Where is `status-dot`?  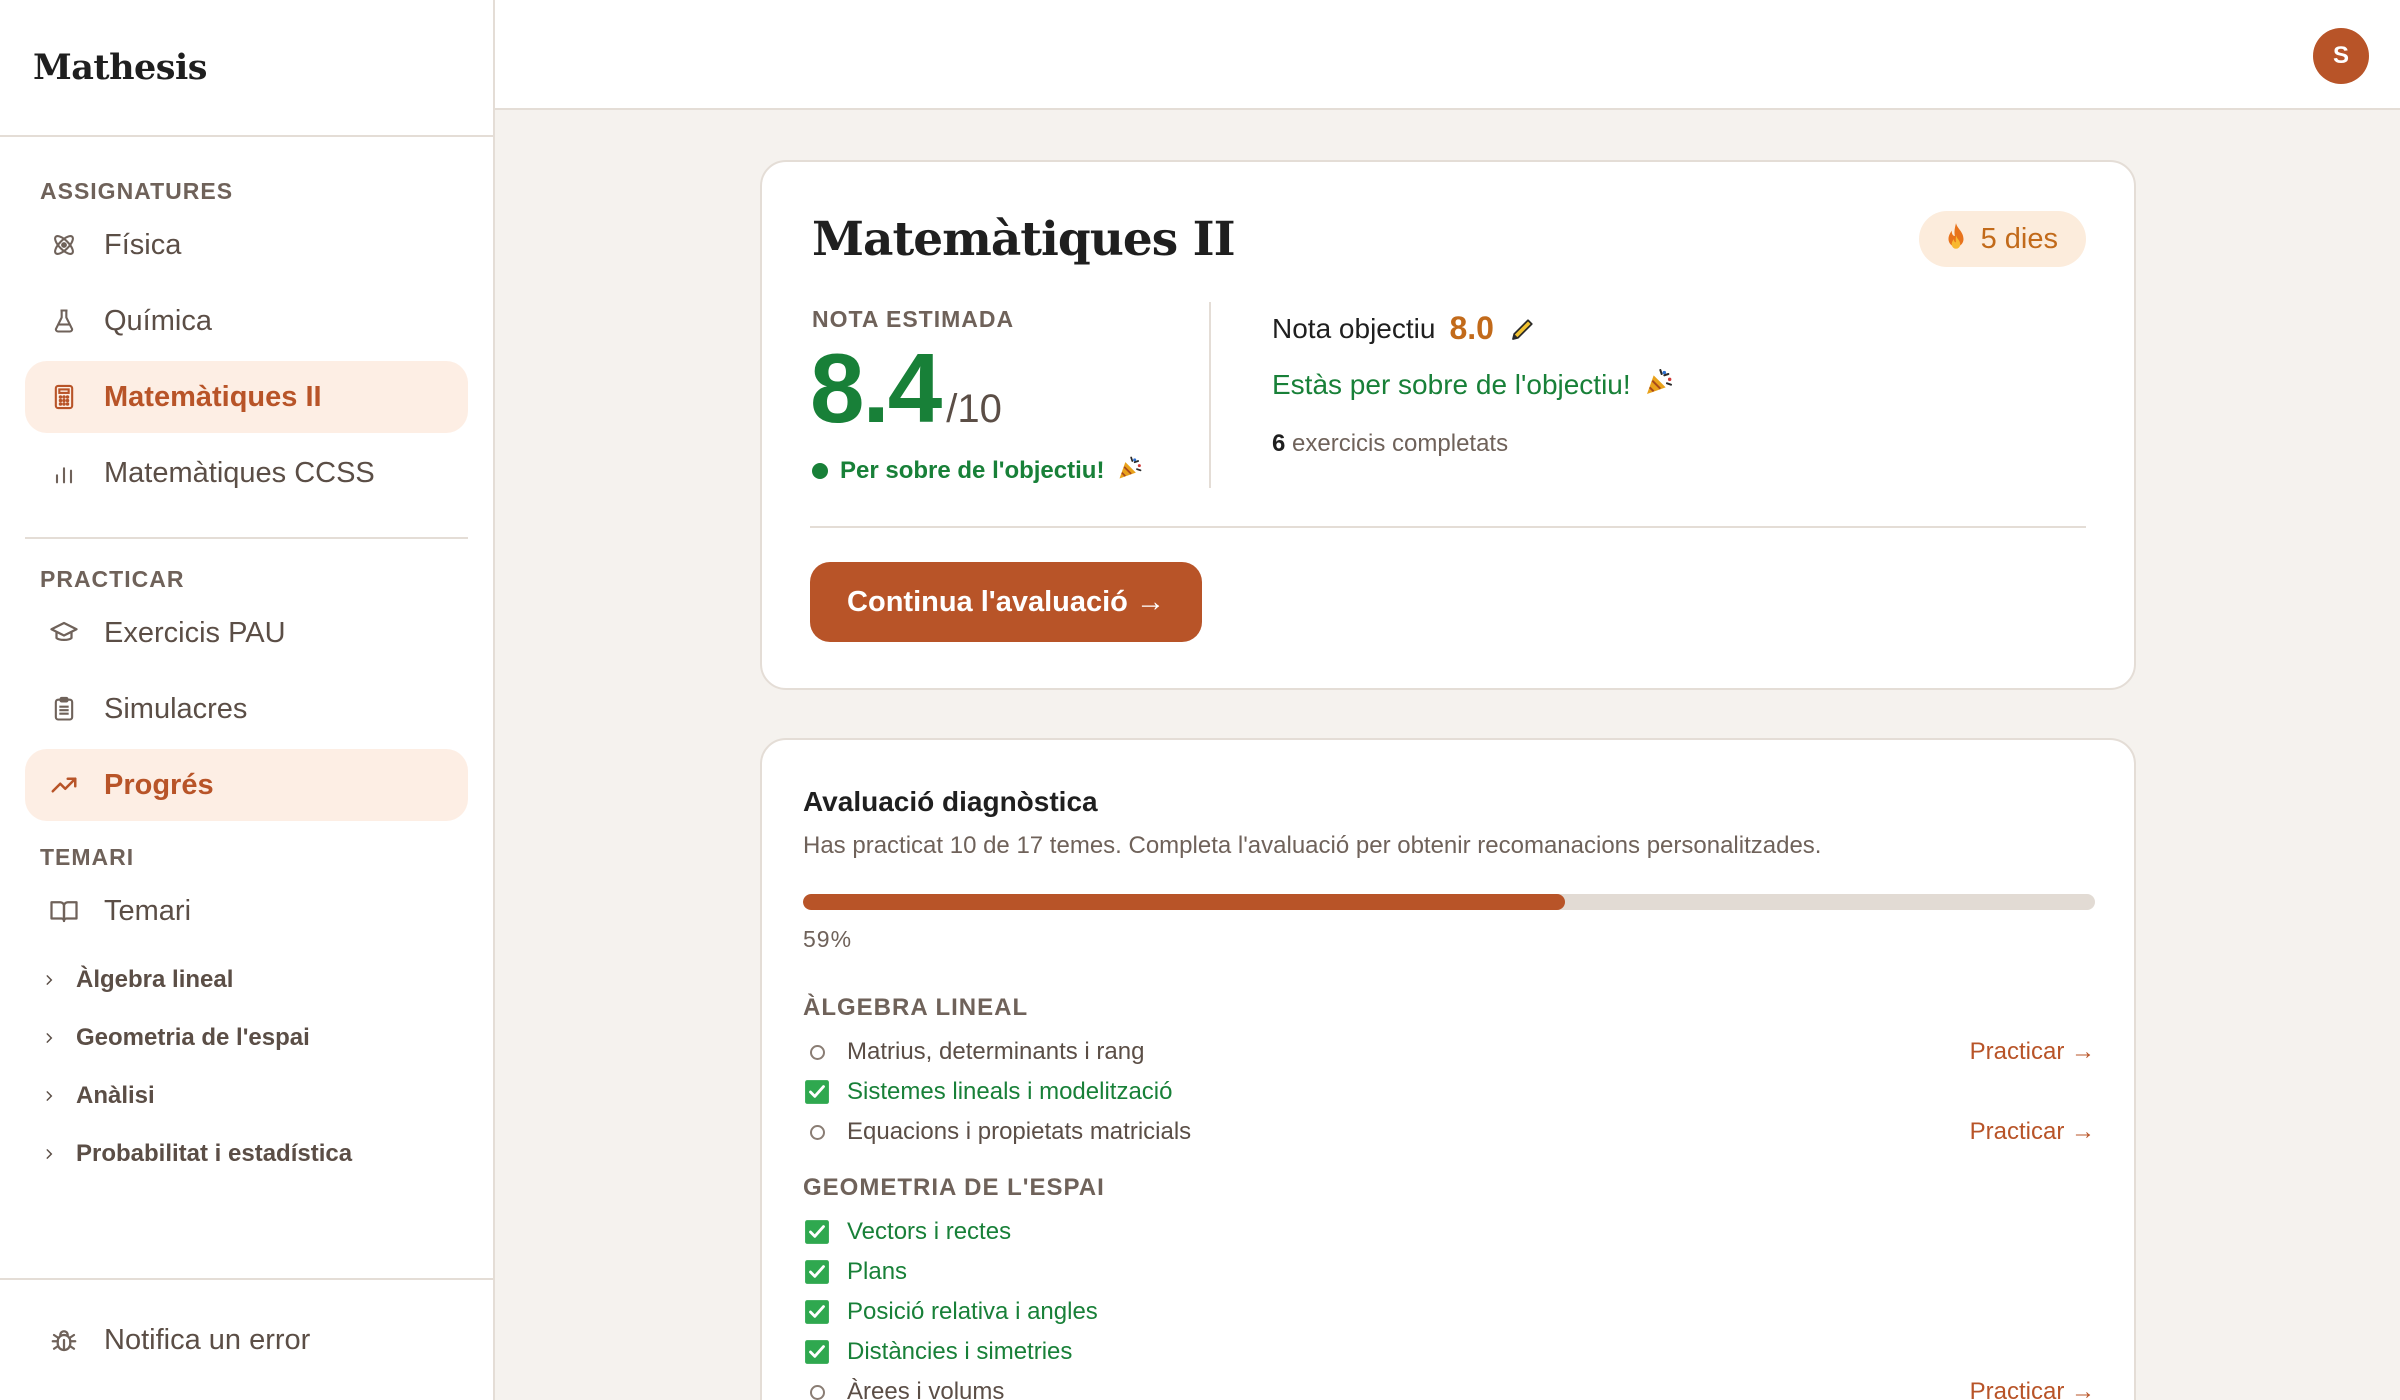 status-dot is located at coordinates (820, 470).